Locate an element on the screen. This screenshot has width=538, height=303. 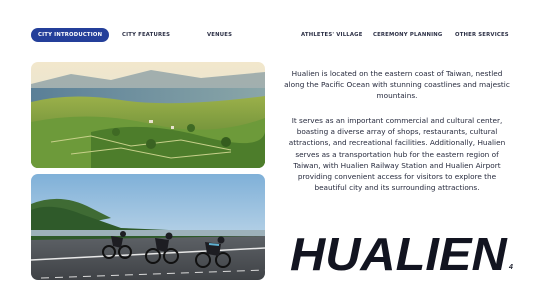
nav-tab-venues: VENUES is located at coordinates (219, 35).